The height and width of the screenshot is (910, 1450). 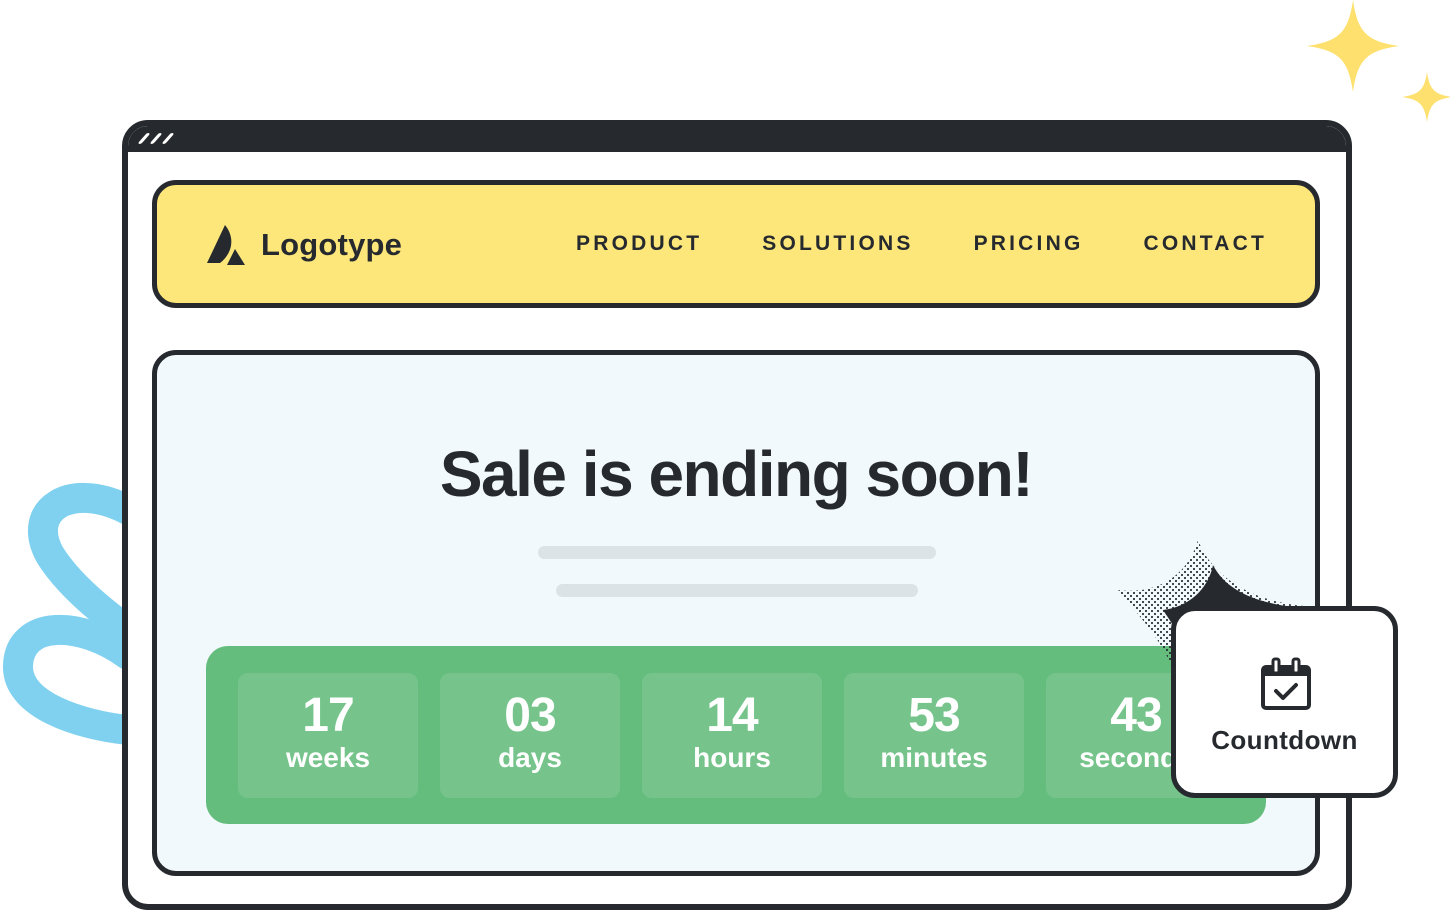 What do you see at coordinates (934, 757) in the screenshot?
I see `countdown-unit: minutes` at bounding box center [934, 757].